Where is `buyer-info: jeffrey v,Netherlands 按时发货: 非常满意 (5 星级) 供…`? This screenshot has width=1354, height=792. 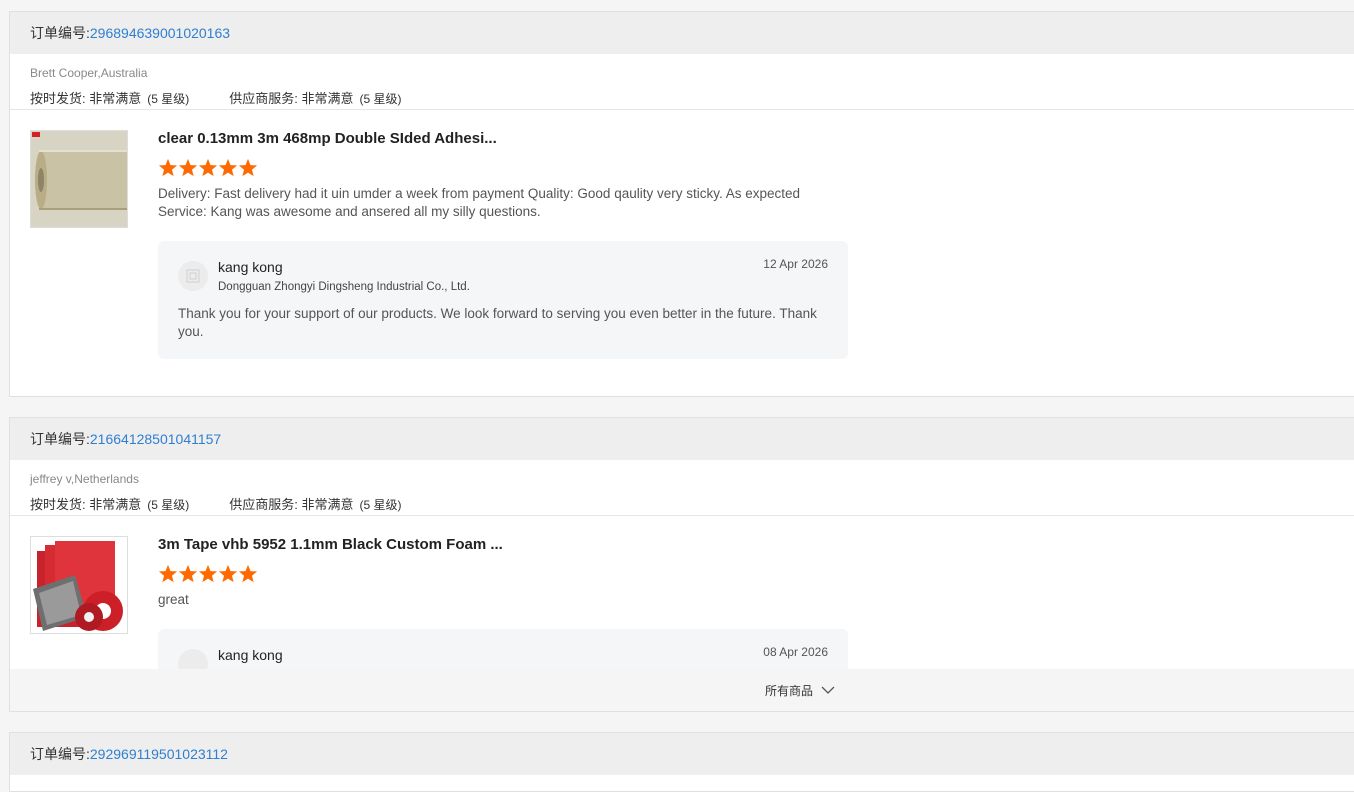 buyer-info: jeffrey v,Netherlands 按时发货: 非常满意 (5 星级) 供… is located at coordinates (682, 488).